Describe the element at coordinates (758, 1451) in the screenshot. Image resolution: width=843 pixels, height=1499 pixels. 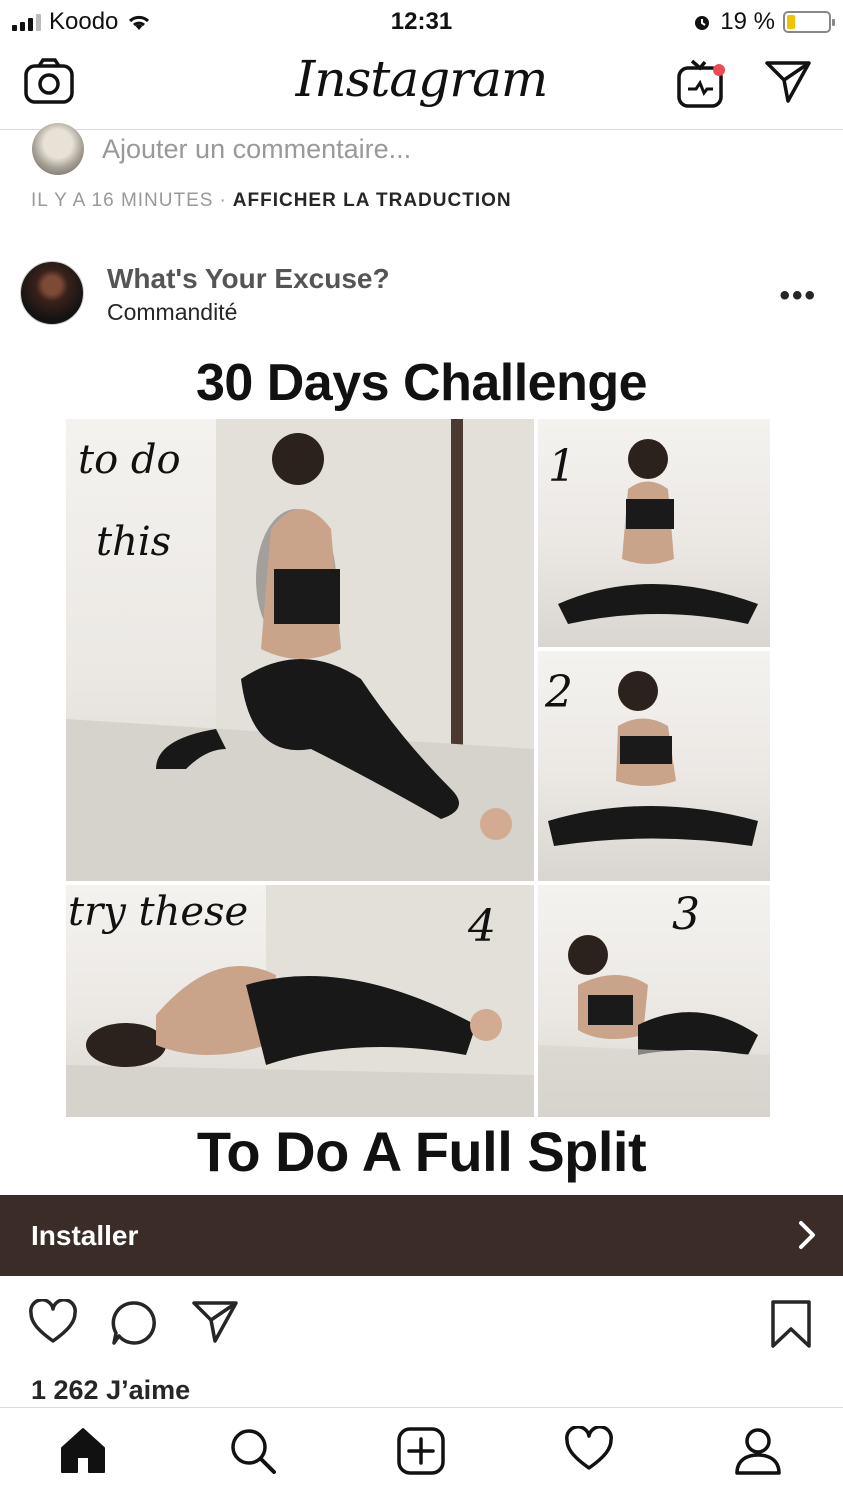
I see `profile-icon` at that location.